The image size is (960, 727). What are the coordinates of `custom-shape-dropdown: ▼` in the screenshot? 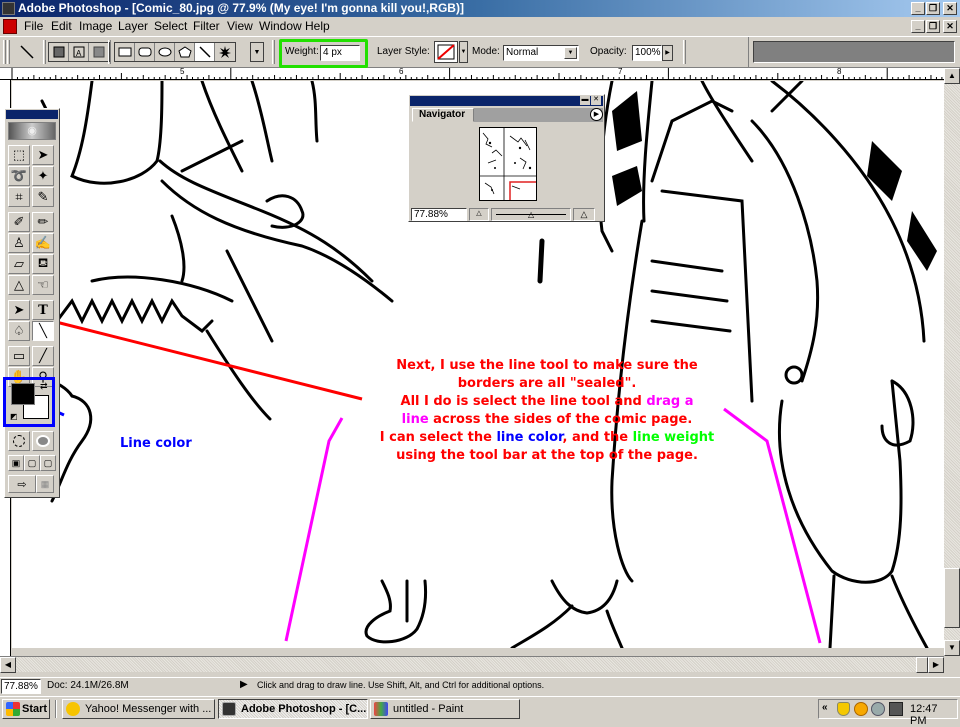 It's located at (257, 52).